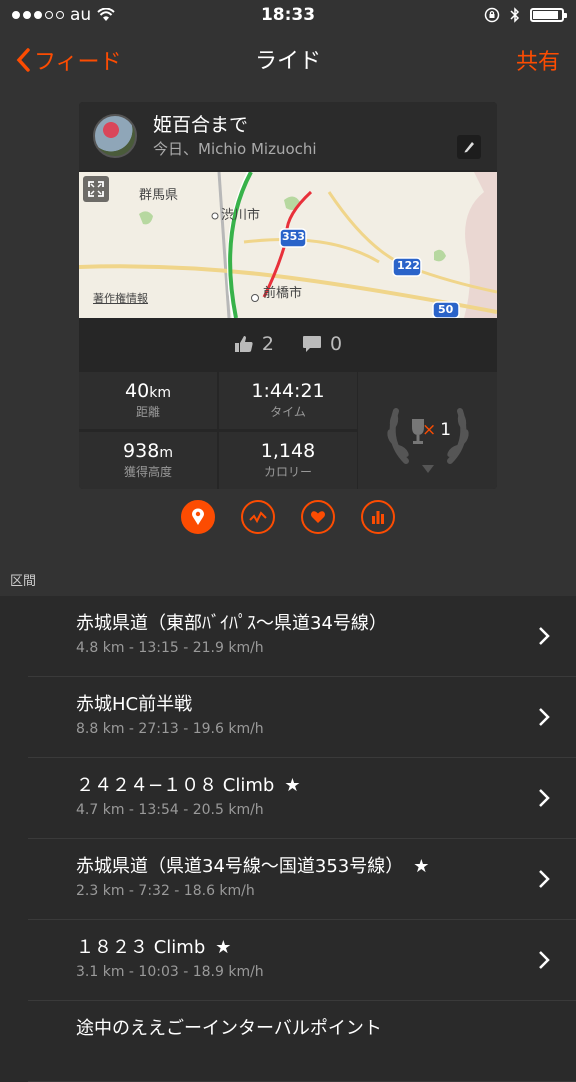 The image size is (576, 1082). What do you see at coordinates (288, 15) in the screenshot?
I see `status-bar: au 18:33` at bounding box center [288, 15].